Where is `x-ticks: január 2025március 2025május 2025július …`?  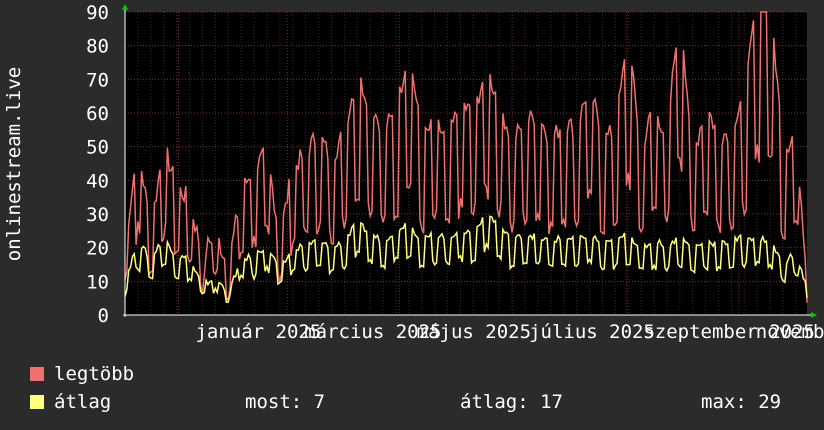
x-ticks: január 2025március 2025május 2025július … is located at coordinates (509, 332).